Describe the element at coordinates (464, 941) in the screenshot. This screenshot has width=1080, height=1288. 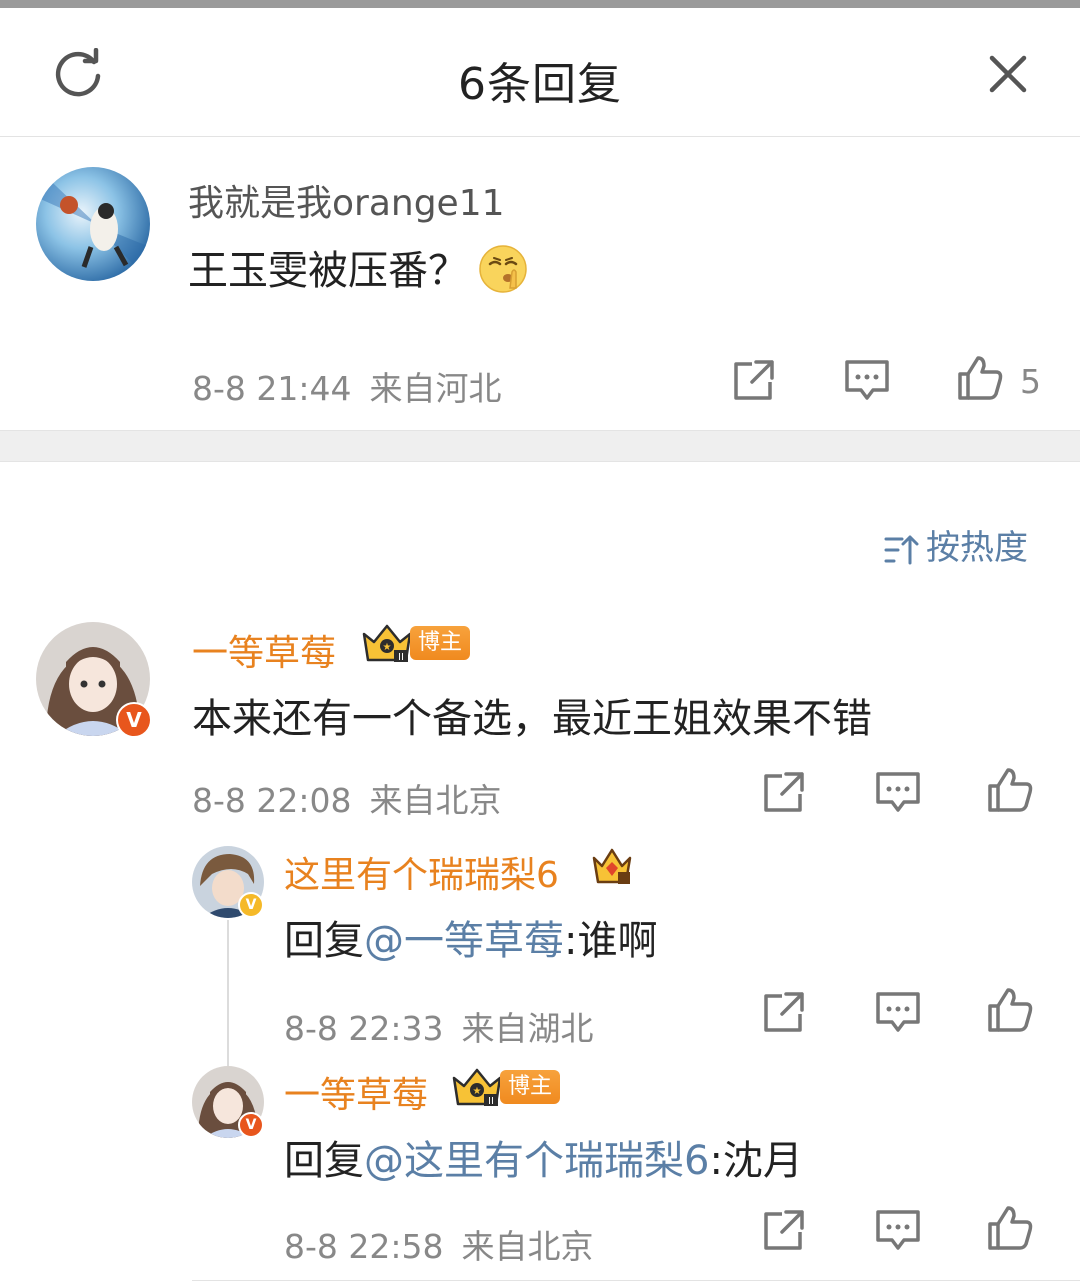
I see `mention-link: @一等草莓` at that location.